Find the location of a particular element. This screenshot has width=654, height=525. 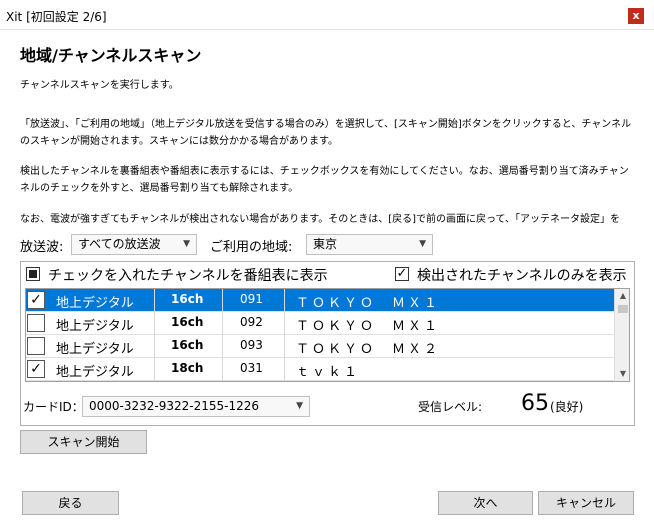

channel-row: 地上デジタル 16ch 092 ＴＯＫＹＯ ＭＸ１ is located at coordinates (320, 323).